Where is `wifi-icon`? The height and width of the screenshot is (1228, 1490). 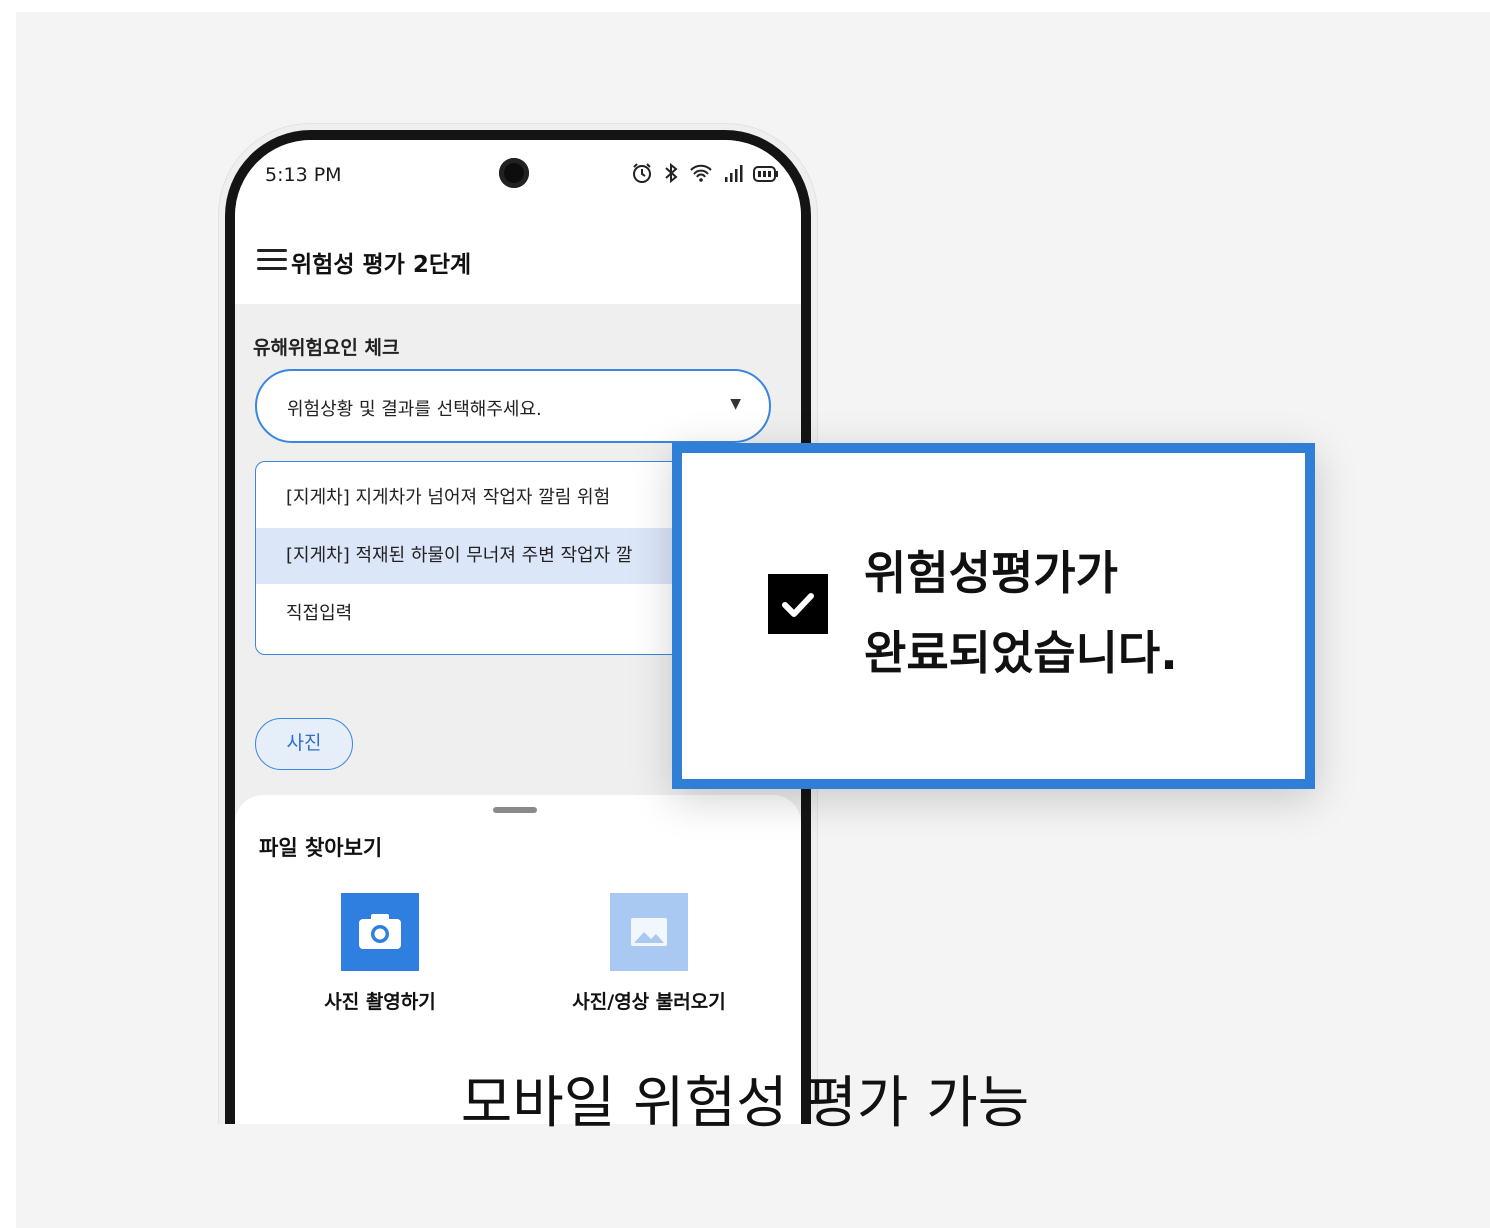 wifi-icon is located at coordinates (701, 175).